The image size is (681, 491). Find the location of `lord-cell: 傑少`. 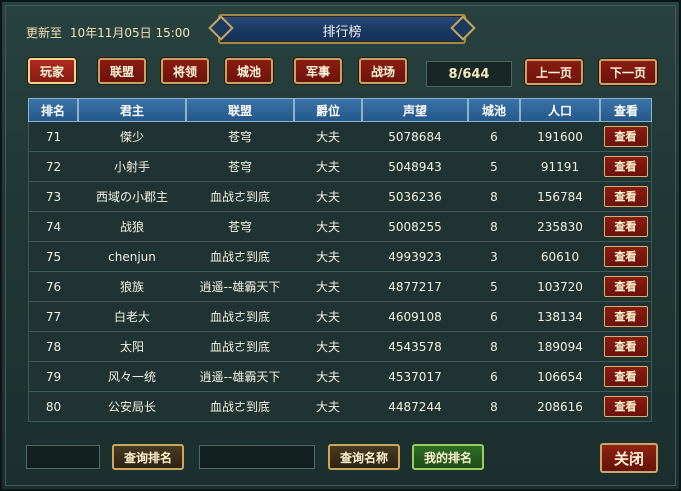

lord-cell: 傑少 is located at coordinates (132, 137).